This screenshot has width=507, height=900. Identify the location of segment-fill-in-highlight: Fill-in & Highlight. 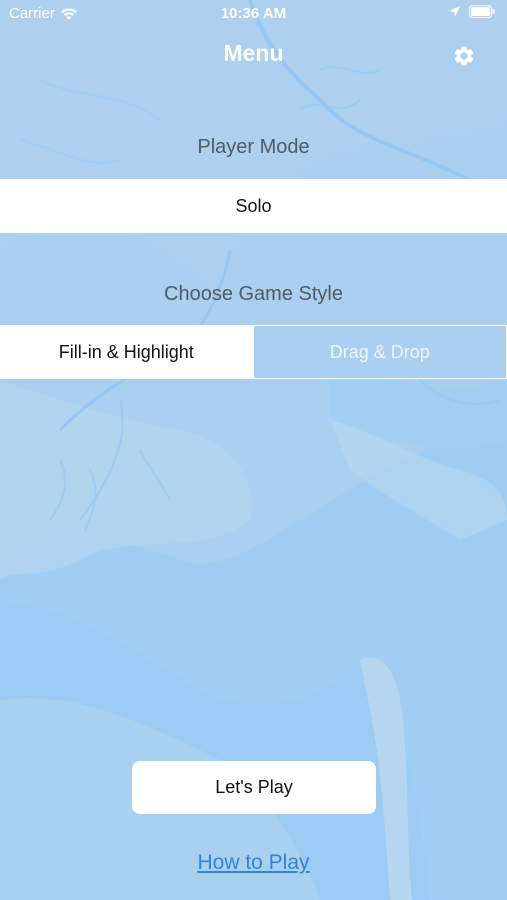
(126, 352).